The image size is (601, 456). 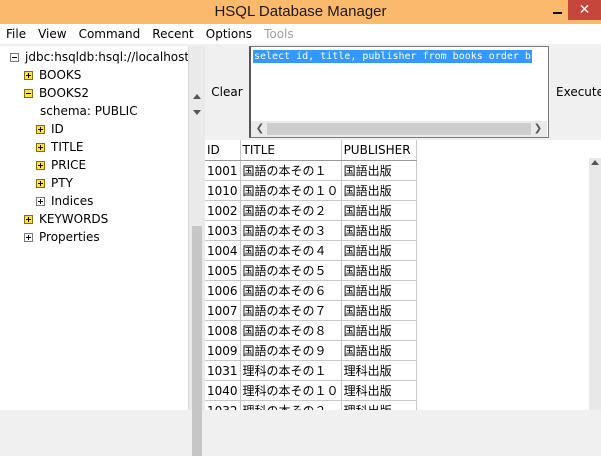 What do you see at coordinates (260, 129) in the screenshot?
I see `scroll-left-icon: ❮` at bounding box center [260, 129].